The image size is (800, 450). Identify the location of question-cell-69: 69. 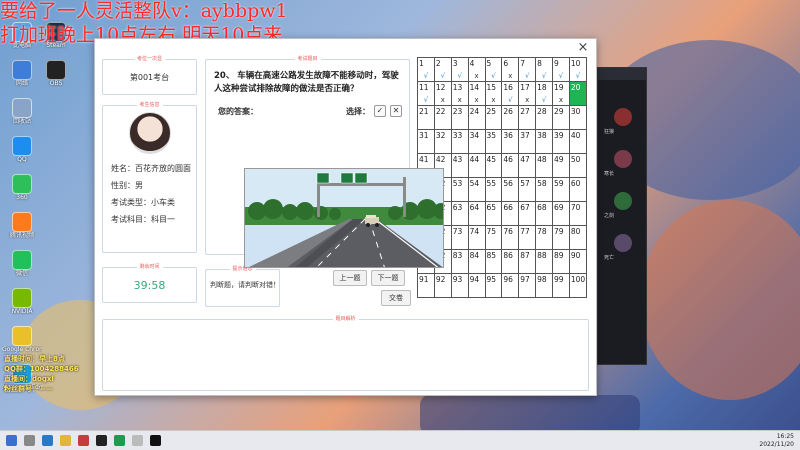
(561, 213).